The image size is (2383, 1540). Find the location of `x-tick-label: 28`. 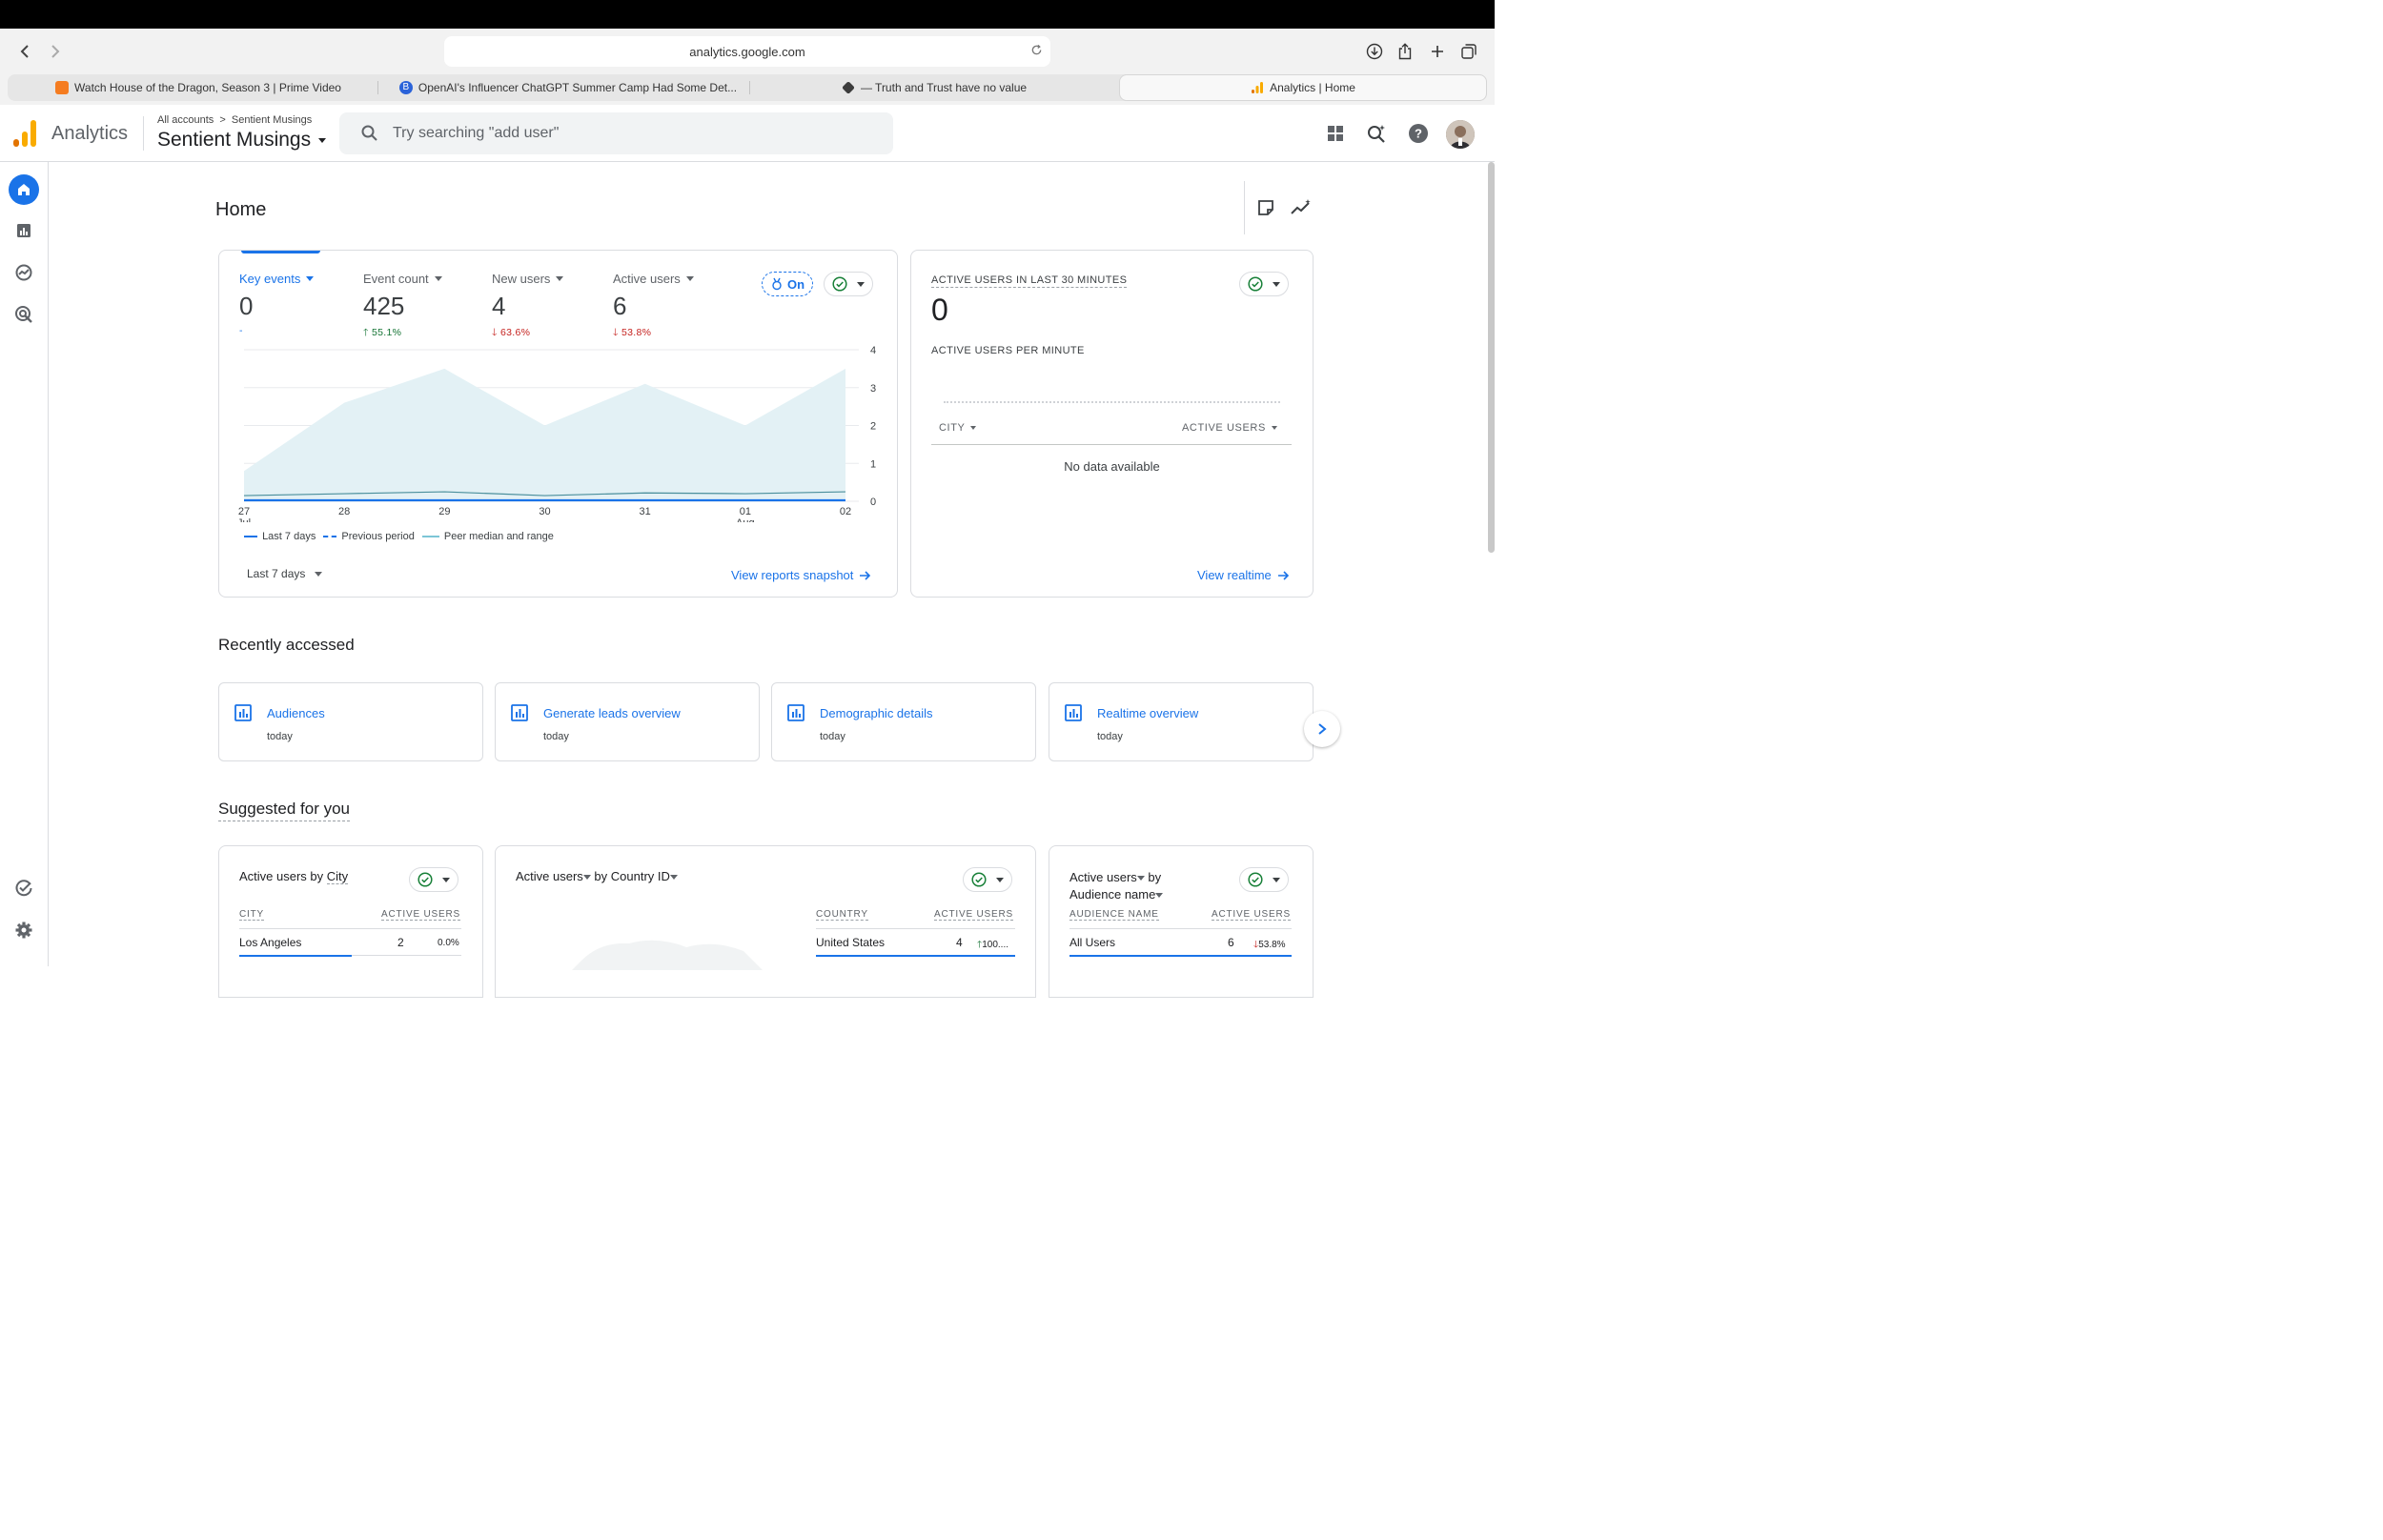

x-tick-label: 28 is located at coordinates (344, 511).